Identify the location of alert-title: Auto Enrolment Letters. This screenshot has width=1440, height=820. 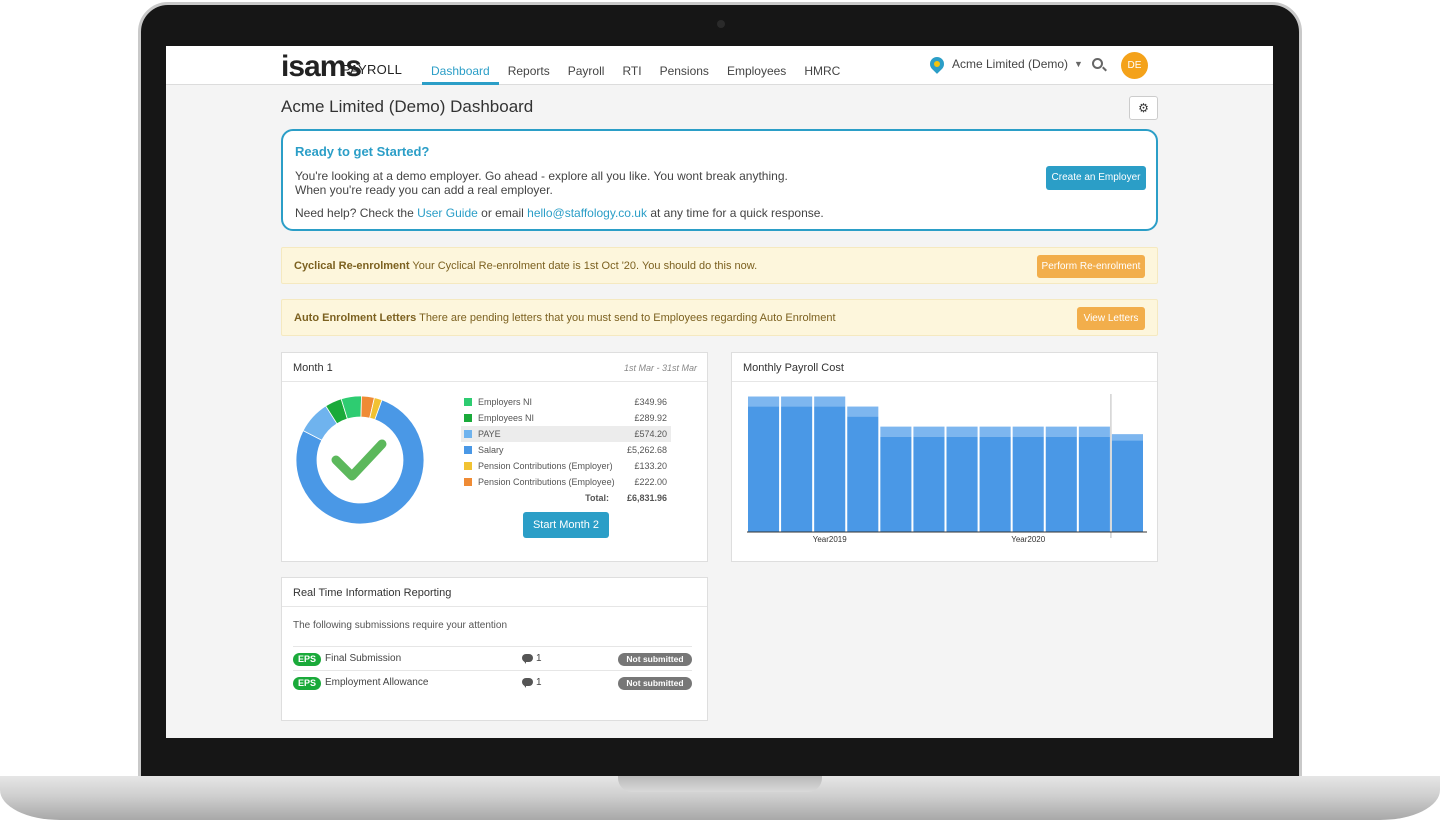
(355, 318).